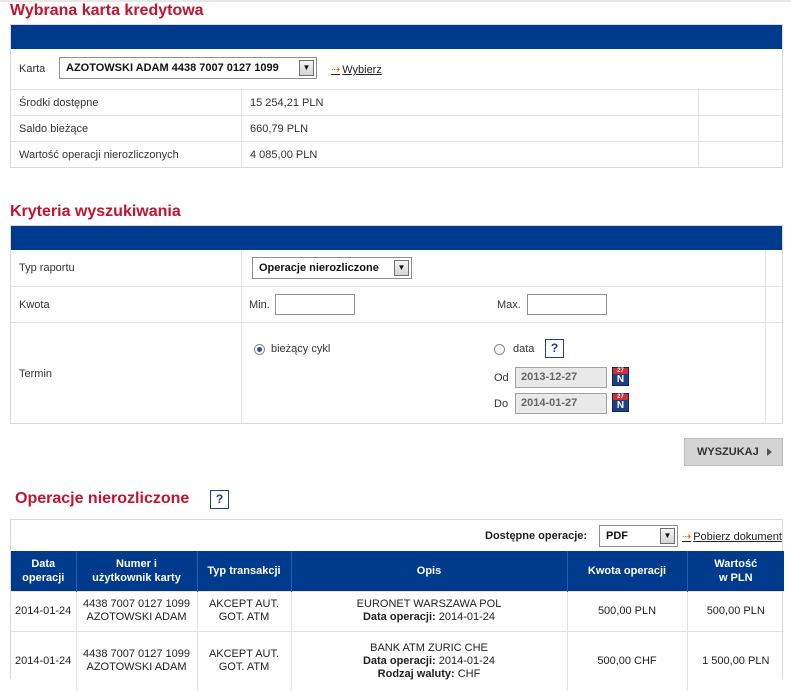 The width and height of the screenshot is (791, 691). What do you see at coordinates (561, 377) in the screenshot?
I see `from-date-input: 2013-12-27` at bounding box center [561, 377].